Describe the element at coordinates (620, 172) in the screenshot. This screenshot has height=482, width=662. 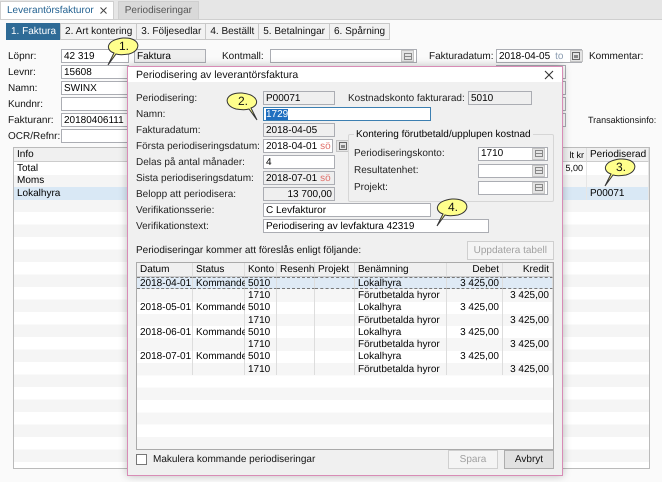
I see `callout-bubble: 3.` at that location.